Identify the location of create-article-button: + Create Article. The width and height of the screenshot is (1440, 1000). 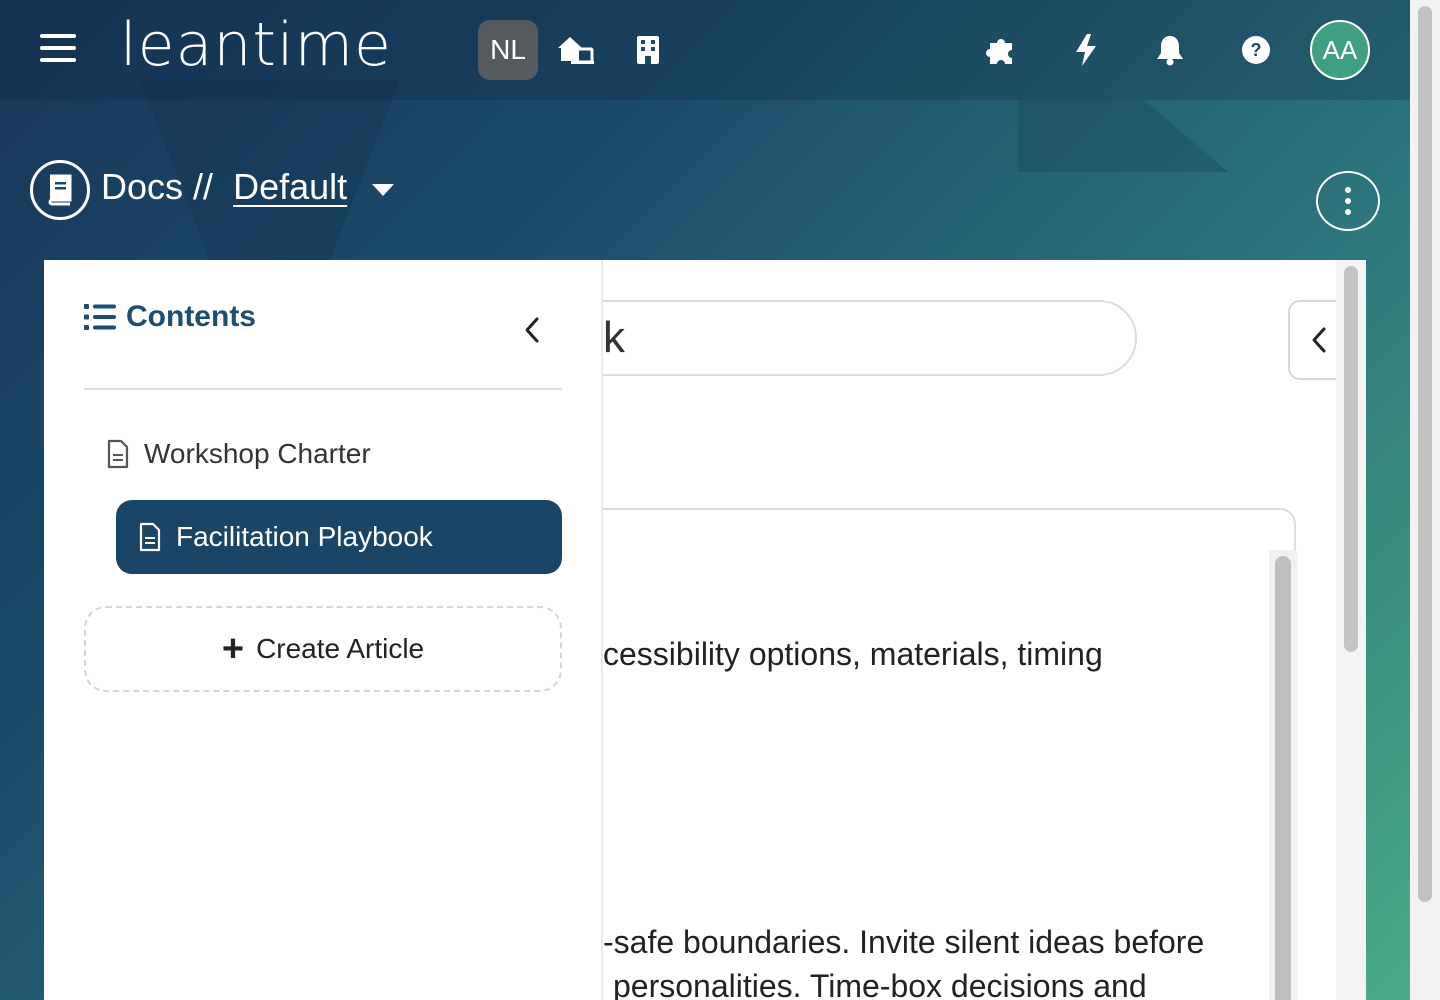
(323, 649).